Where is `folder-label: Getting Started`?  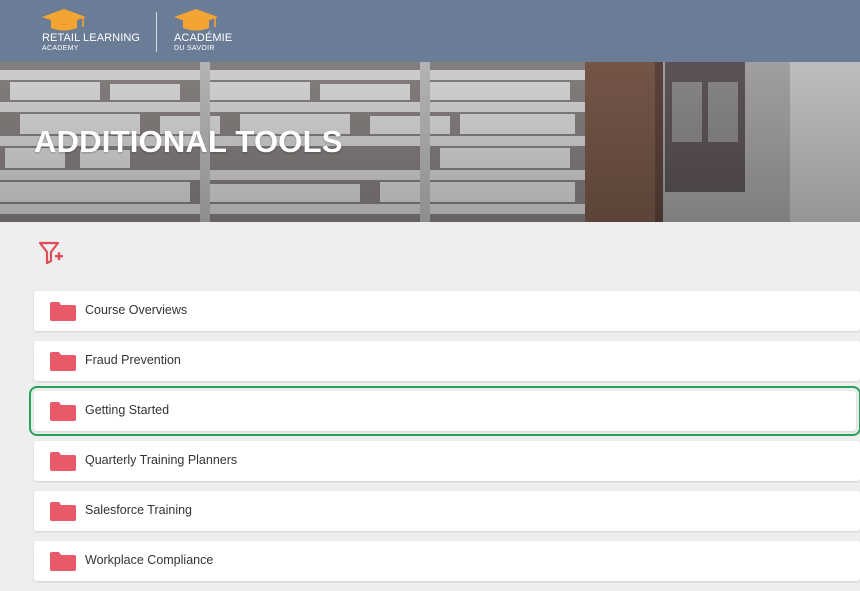 folder-label: Getting Started is located at coordinates (127, 410).